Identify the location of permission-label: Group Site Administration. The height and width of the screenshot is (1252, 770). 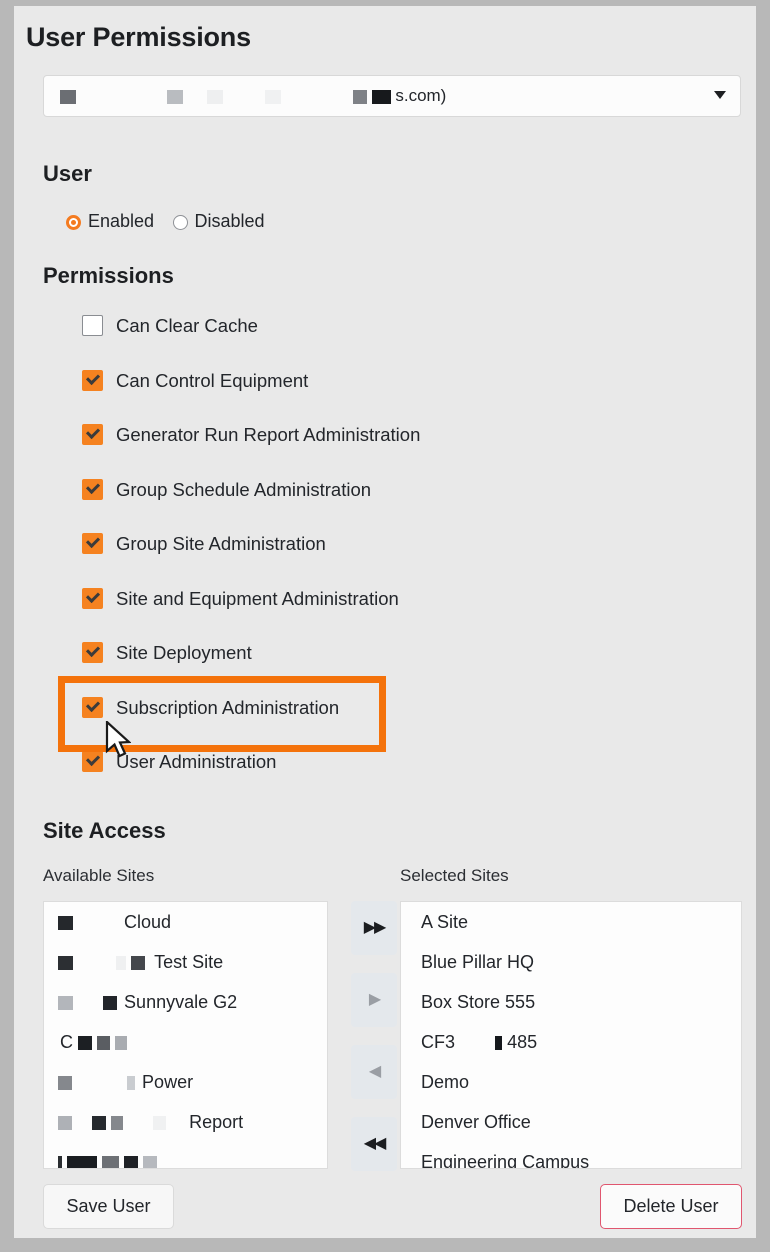
(221, 543).